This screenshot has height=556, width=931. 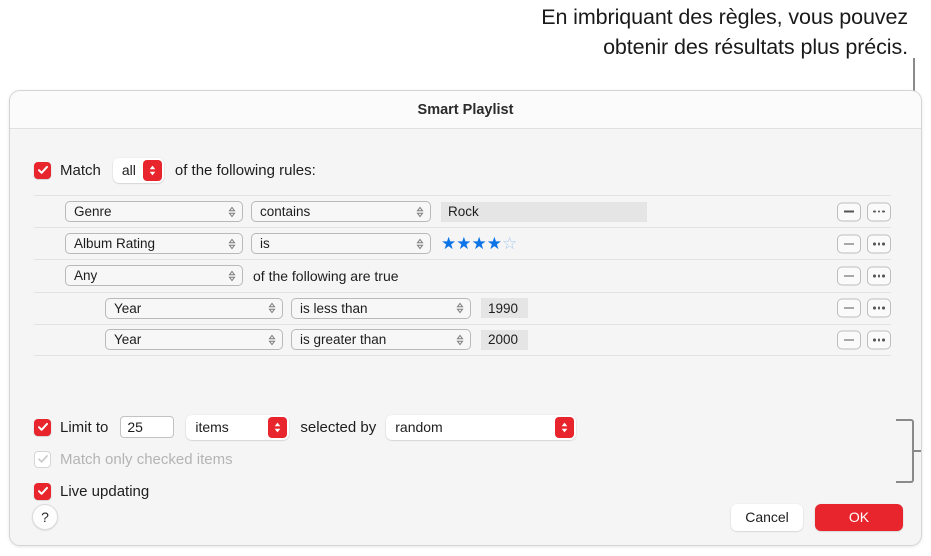 I want to click on star-icon: ☆, so click(x=509, y=243).